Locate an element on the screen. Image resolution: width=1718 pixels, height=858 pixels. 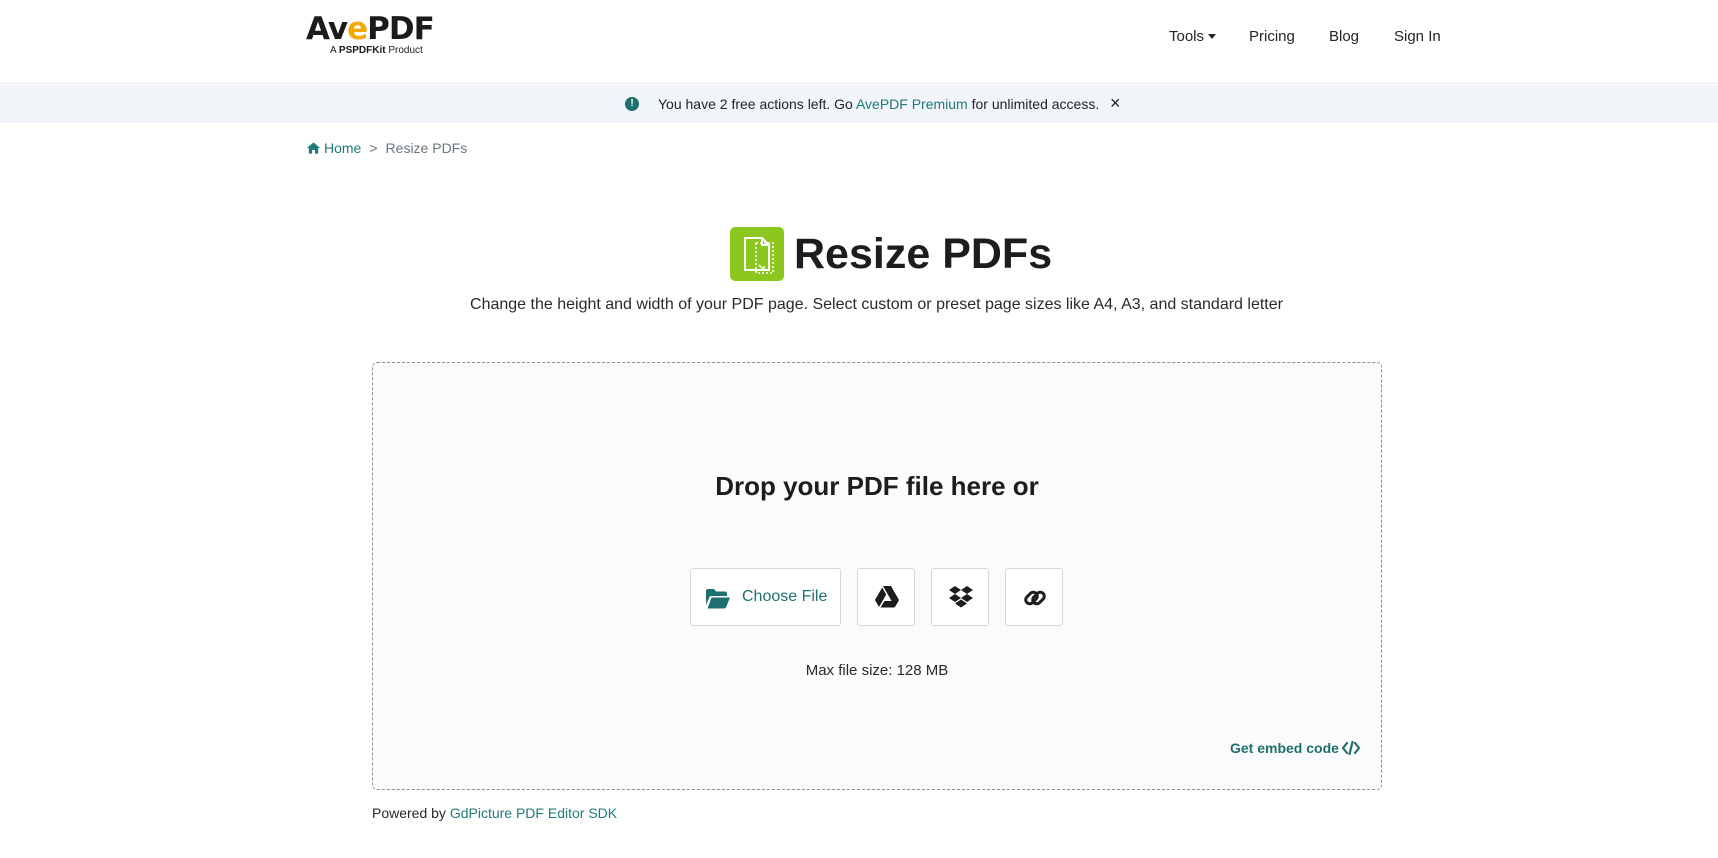
nav-blog: Blog is located at coordinates (1344, 36).